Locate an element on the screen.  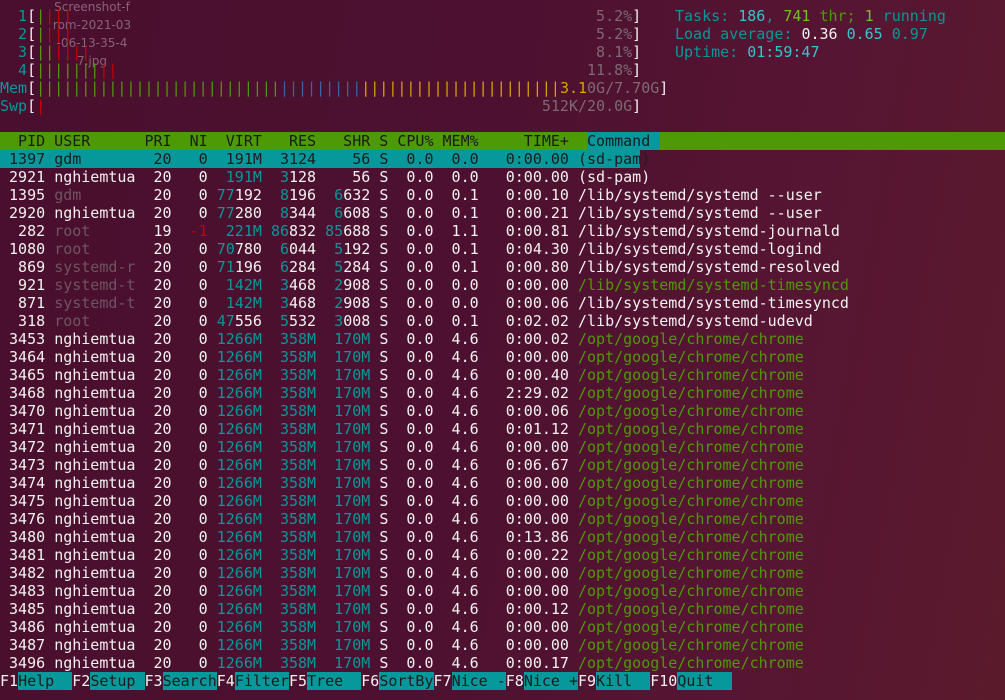
column-header-mem: MEM% is located at coordinates (456, 141).